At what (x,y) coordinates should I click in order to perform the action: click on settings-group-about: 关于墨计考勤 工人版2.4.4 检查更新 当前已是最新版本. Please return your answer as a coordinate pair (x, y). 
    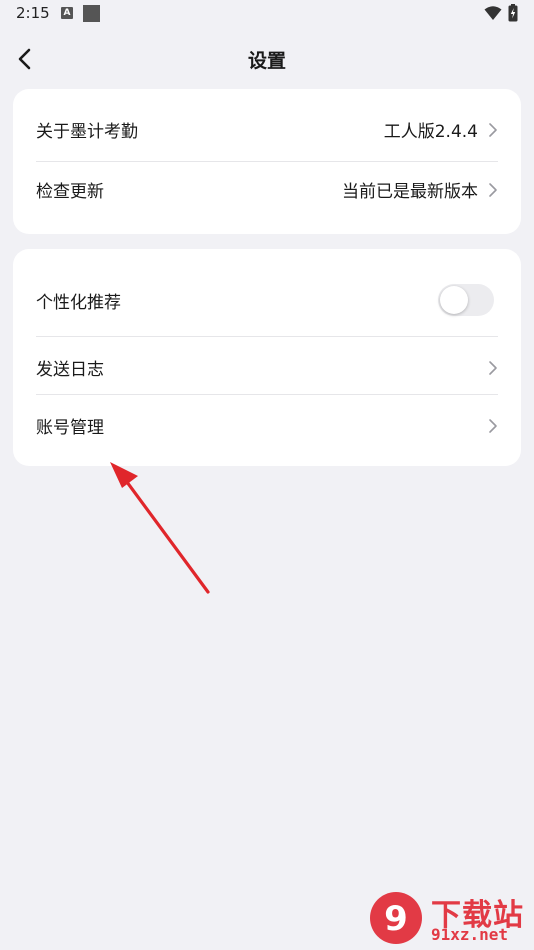
    Looking at the image, I should click on (267, 161).